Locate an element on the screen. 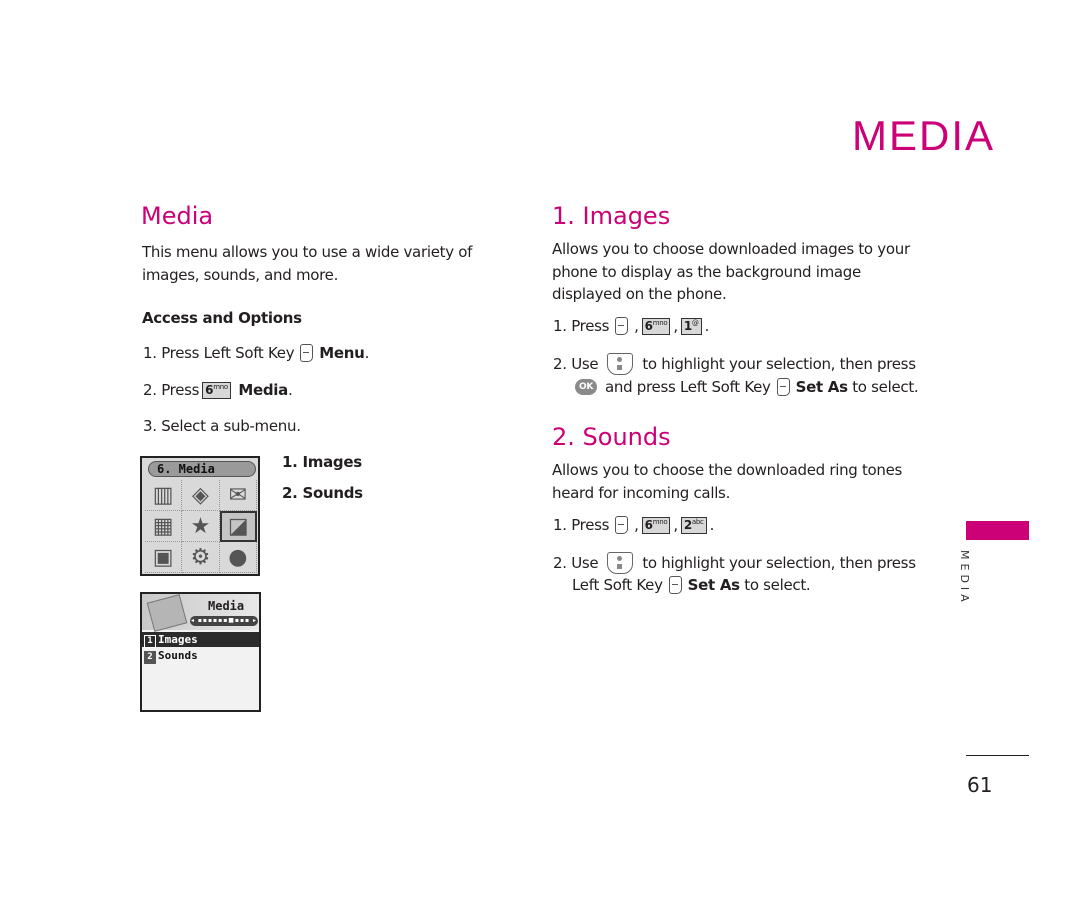 This screenshot has width=1080, height=914. step-1: 1. Press Left Soft Key Menu. is located at coordinates (256, 353).